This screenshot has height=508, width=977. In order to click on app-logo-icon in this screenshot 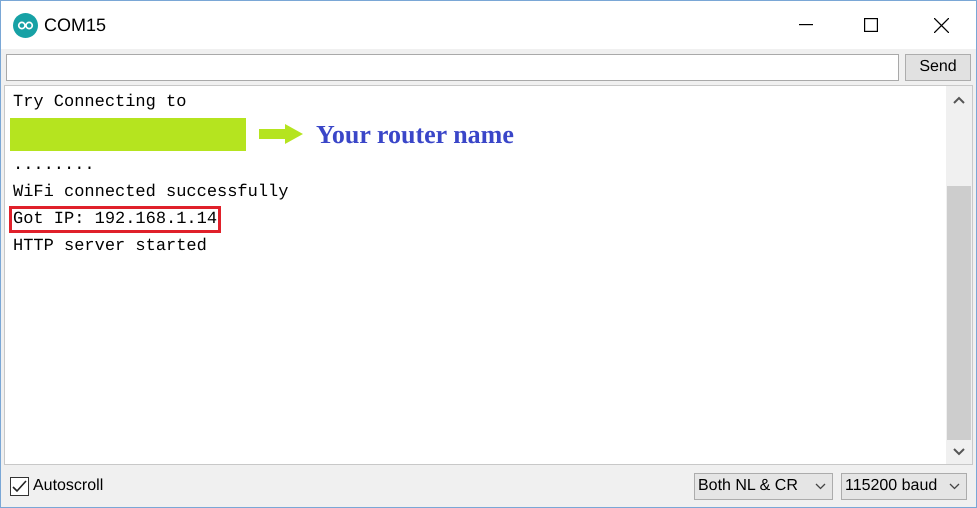, I will do `click(25, 25)`.